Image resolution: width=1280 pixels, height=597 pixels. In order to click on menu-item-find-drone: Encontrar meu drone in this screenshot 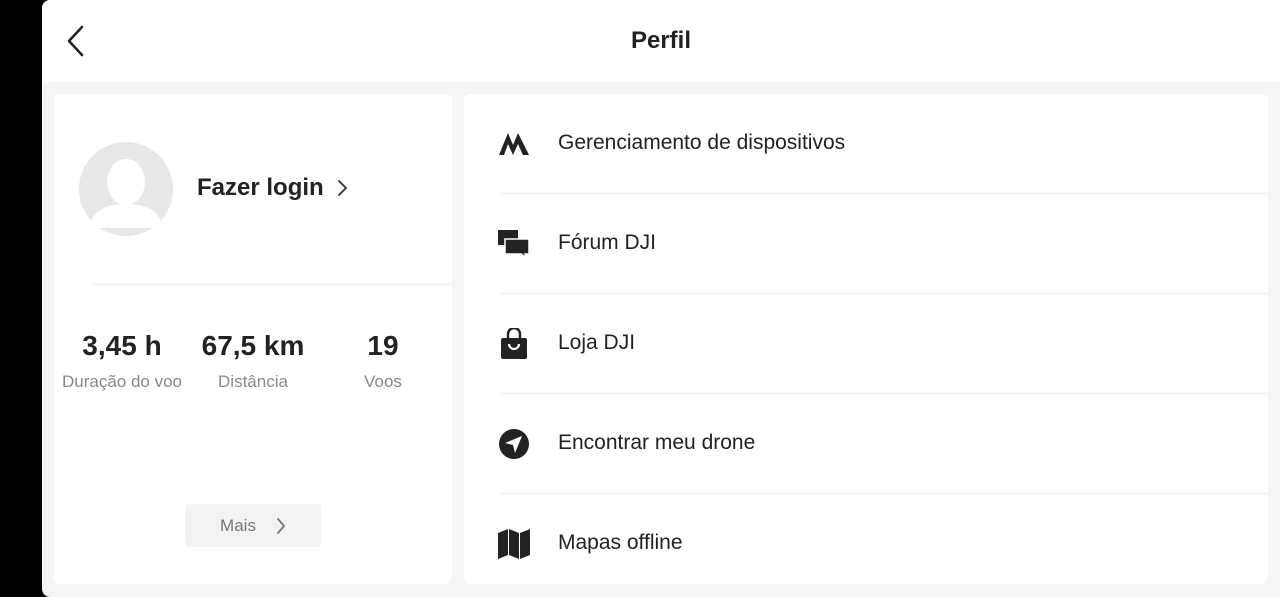, I will do `click(866, 444)`.